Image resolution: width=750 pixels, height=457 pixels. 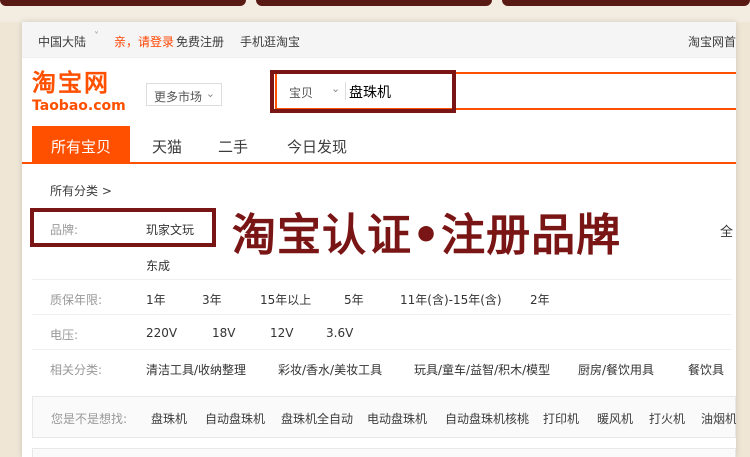 I want to click on suggestion-item: 油烟机, so click(x=718, y=418).